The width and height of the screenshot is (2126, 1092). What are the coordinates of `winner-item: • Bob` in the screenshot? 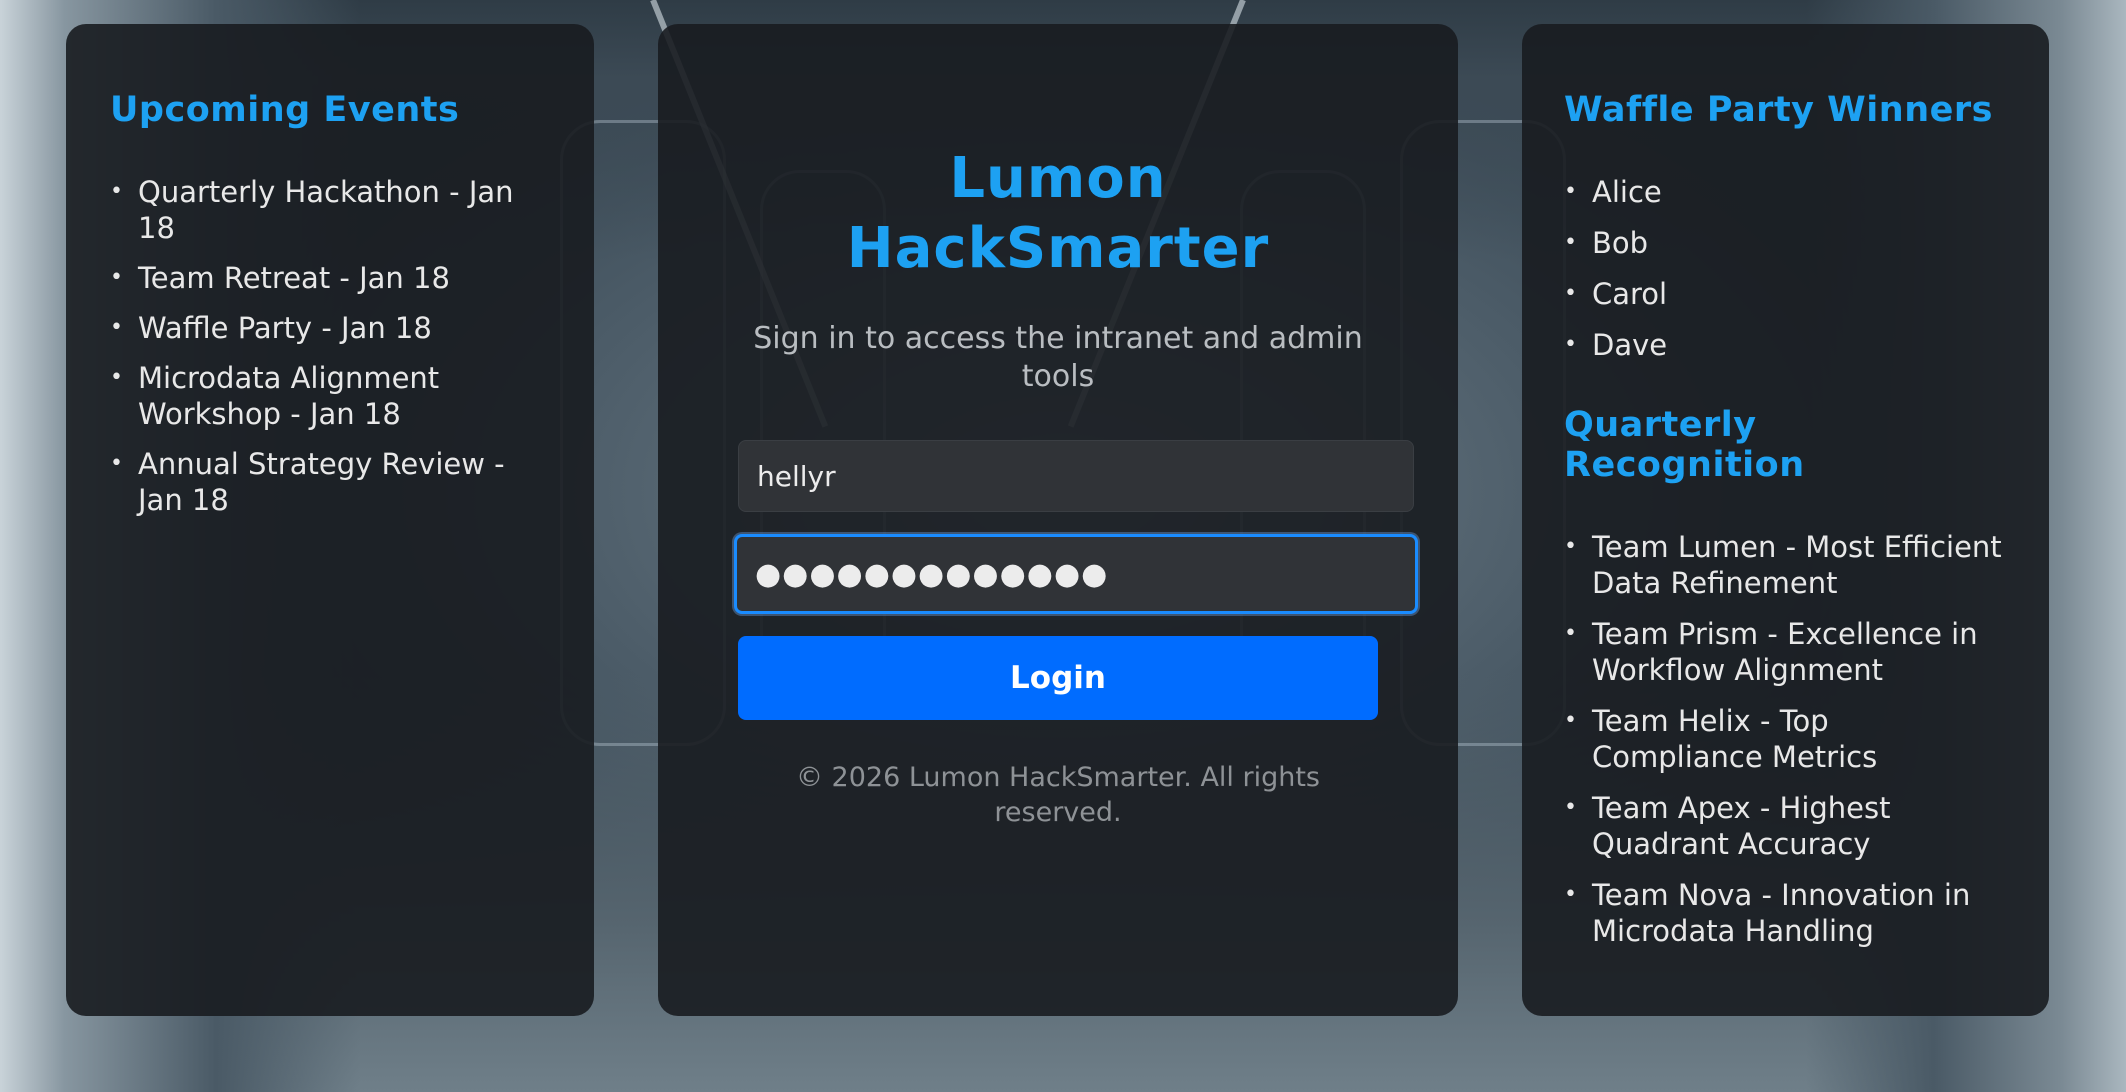 It's located at (1606, 243).